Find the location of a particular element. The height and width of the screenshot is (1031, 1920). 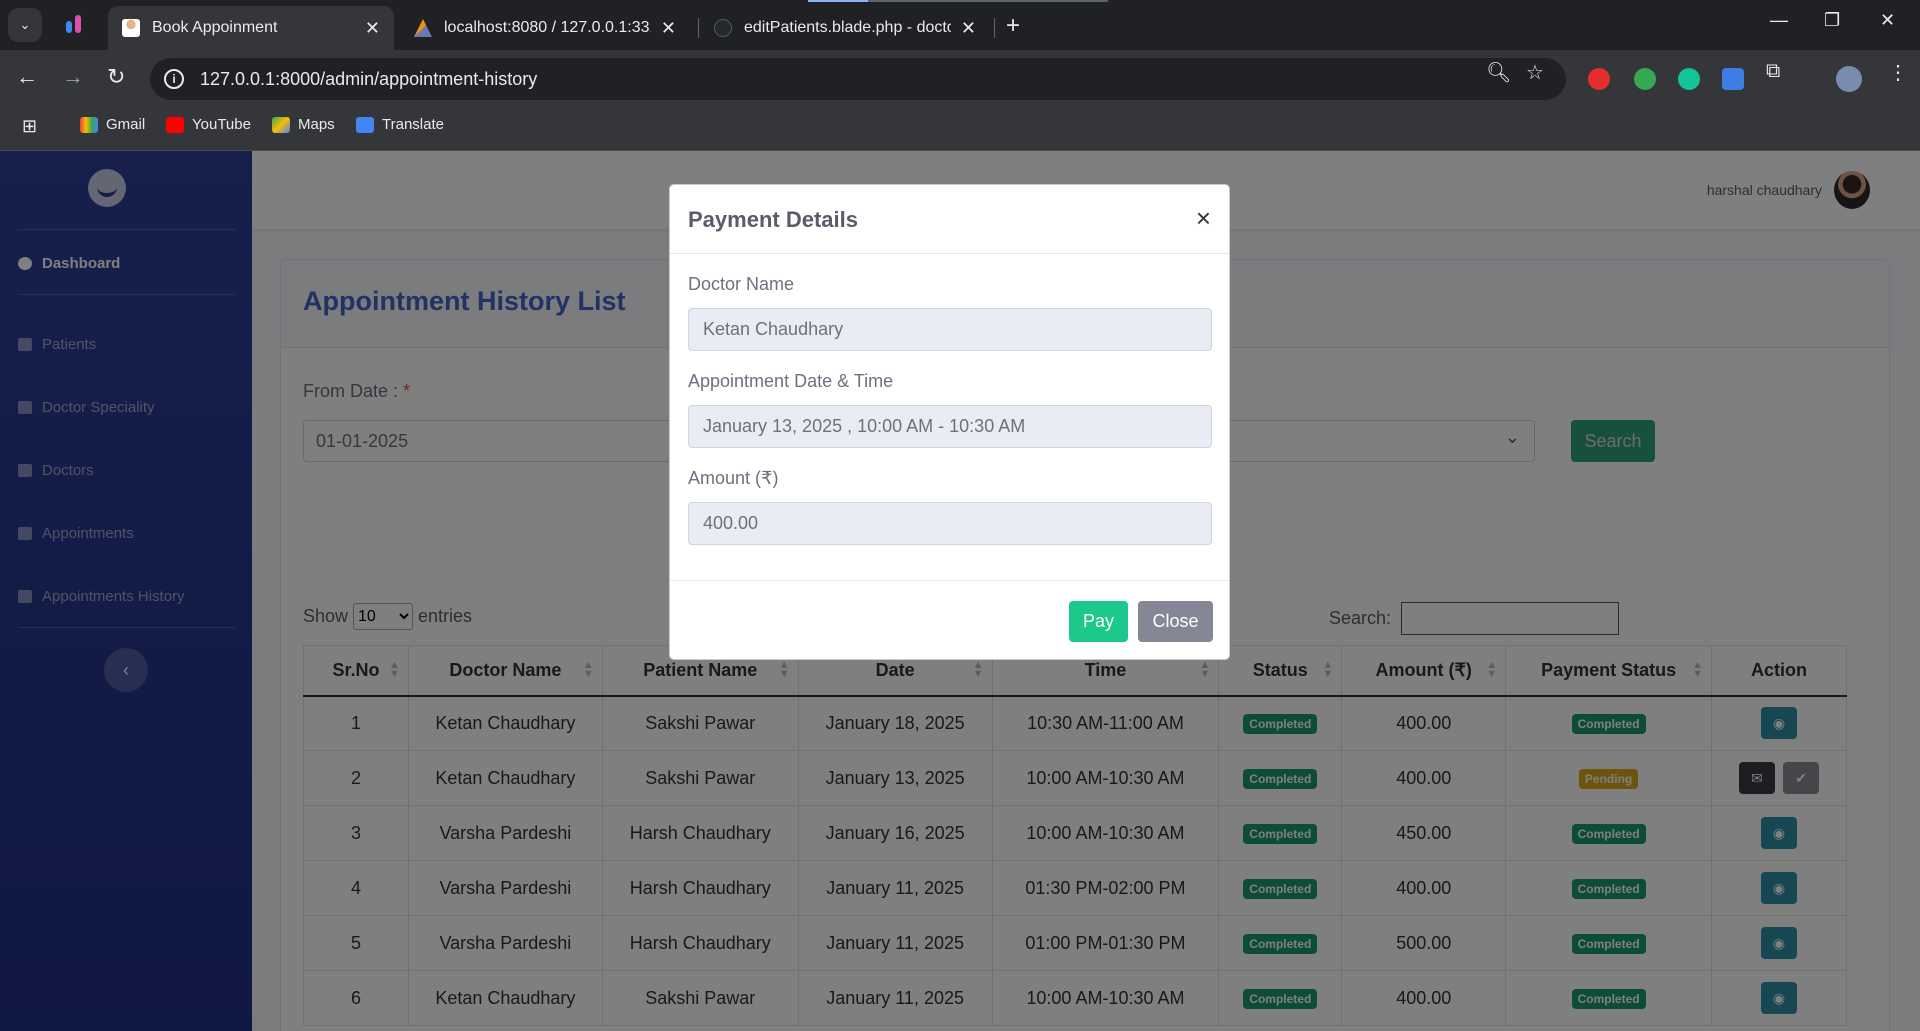

appointment-datetime-label: Appointment Date & Time is located at coordinates (791, 381).